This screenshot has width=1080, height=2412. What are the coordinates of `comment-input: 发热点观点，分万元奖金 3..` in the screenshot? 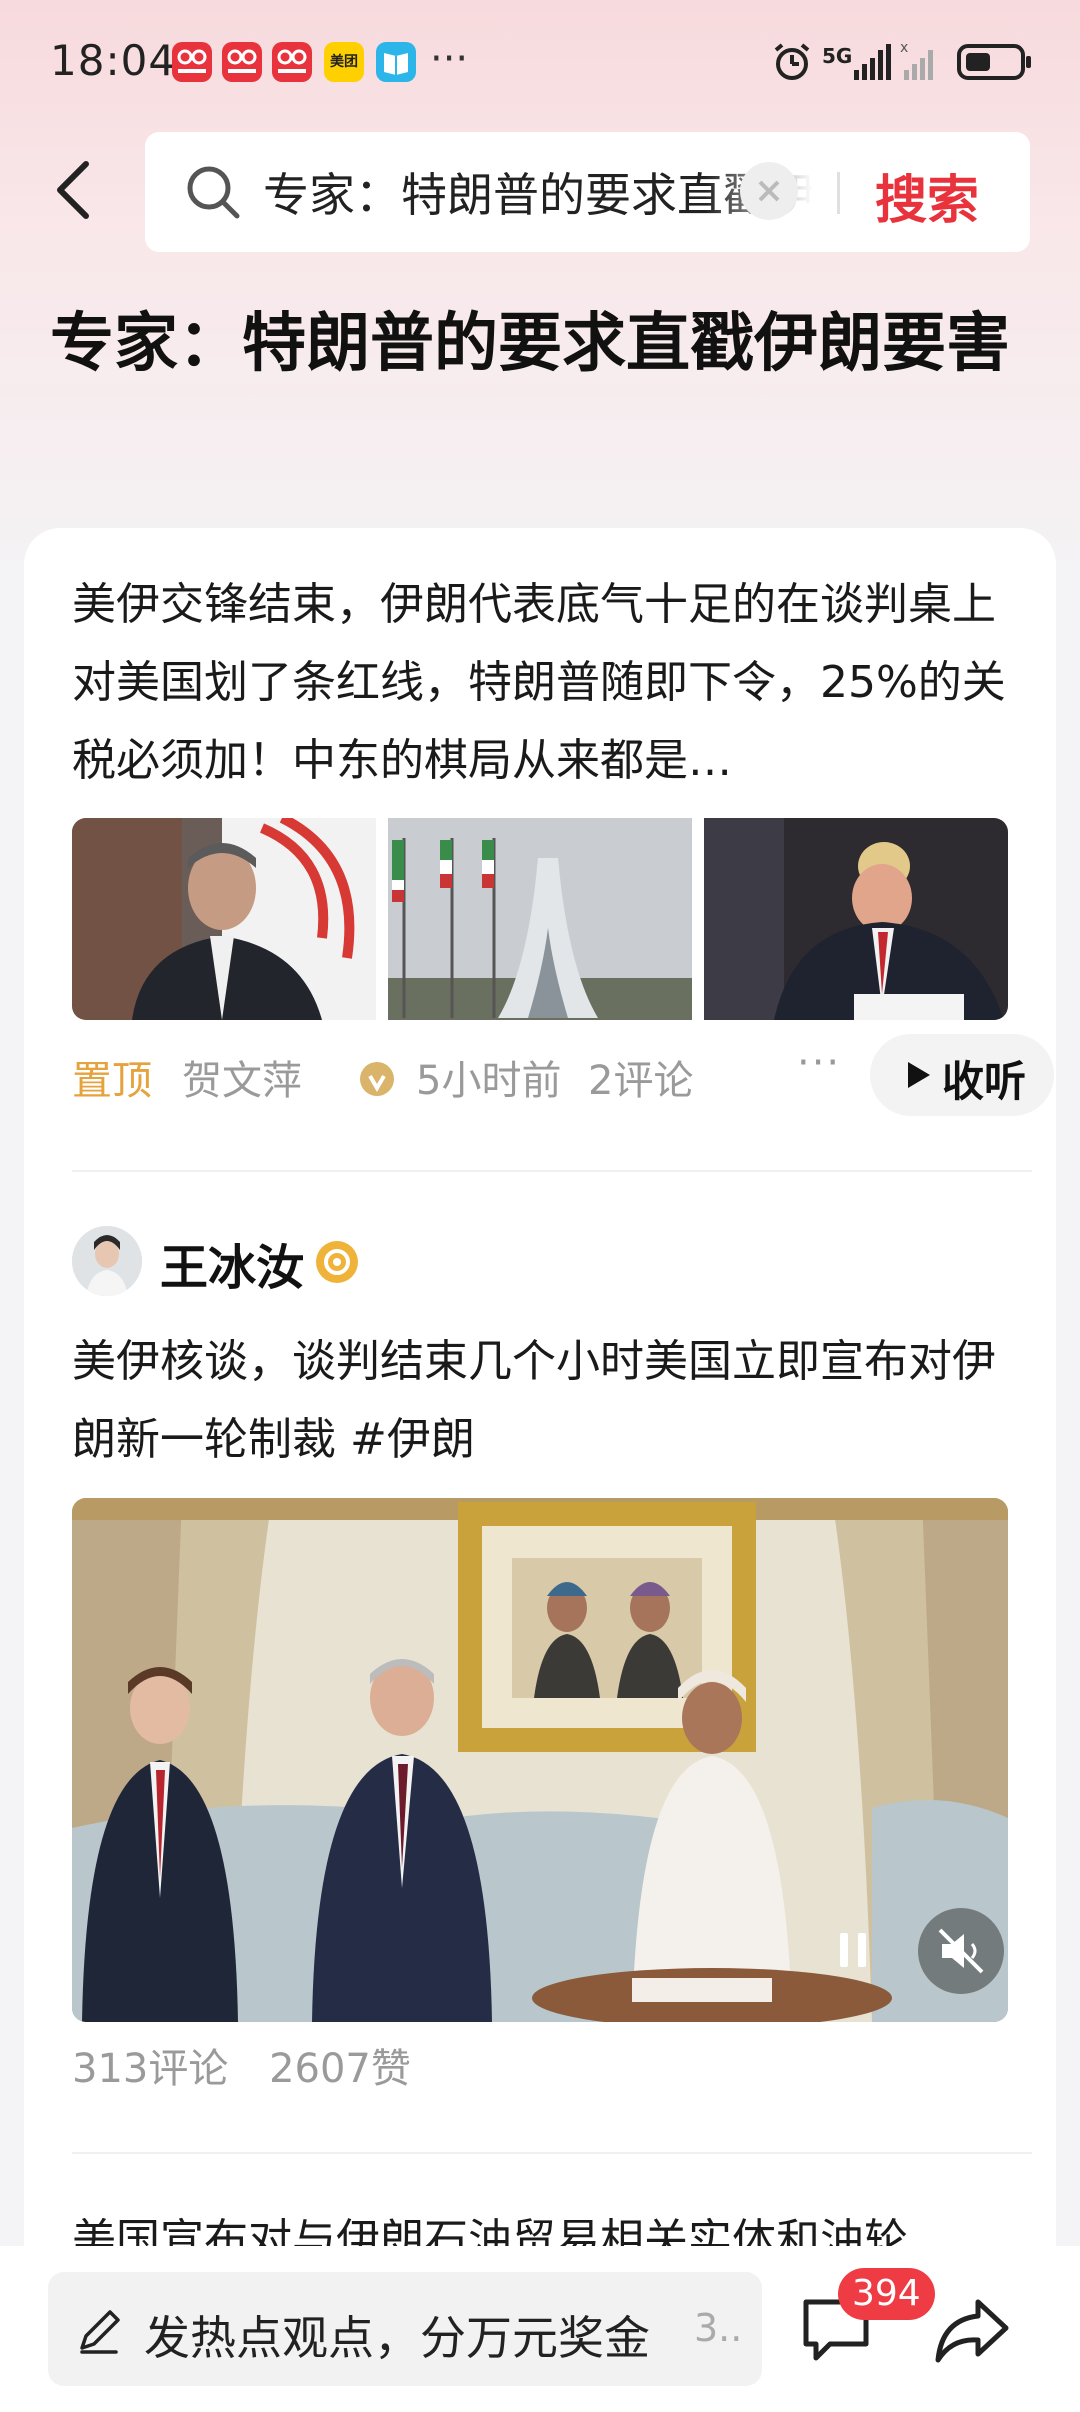 It's located at (405, 2329).